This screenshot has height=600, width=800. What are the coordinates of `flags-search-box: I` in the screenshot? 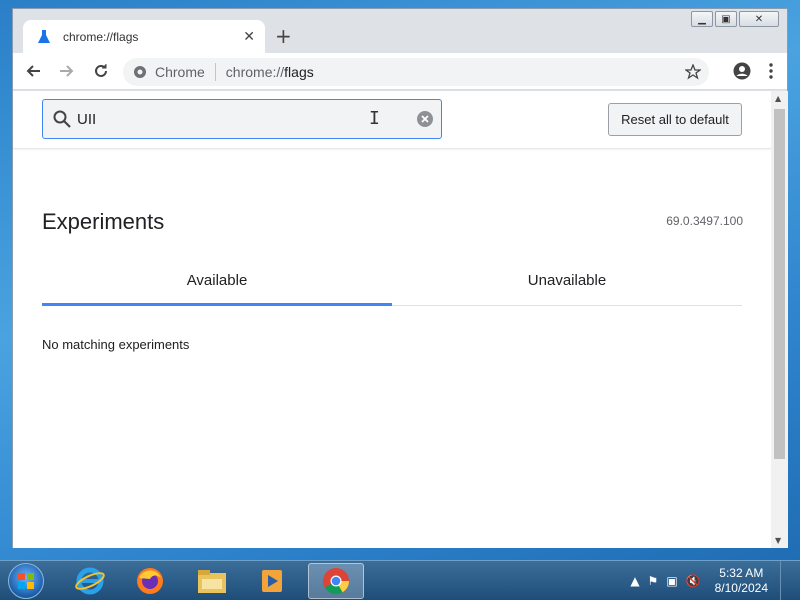 It's located at (242, 119).